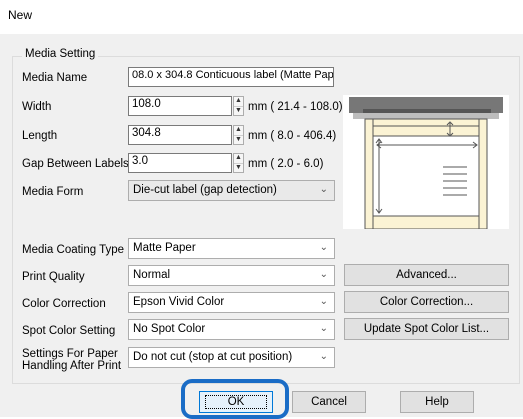  Describe the element at coordinates (53, 277) in the screenshot. I see `print-quality-label: Print Quality` at that location.